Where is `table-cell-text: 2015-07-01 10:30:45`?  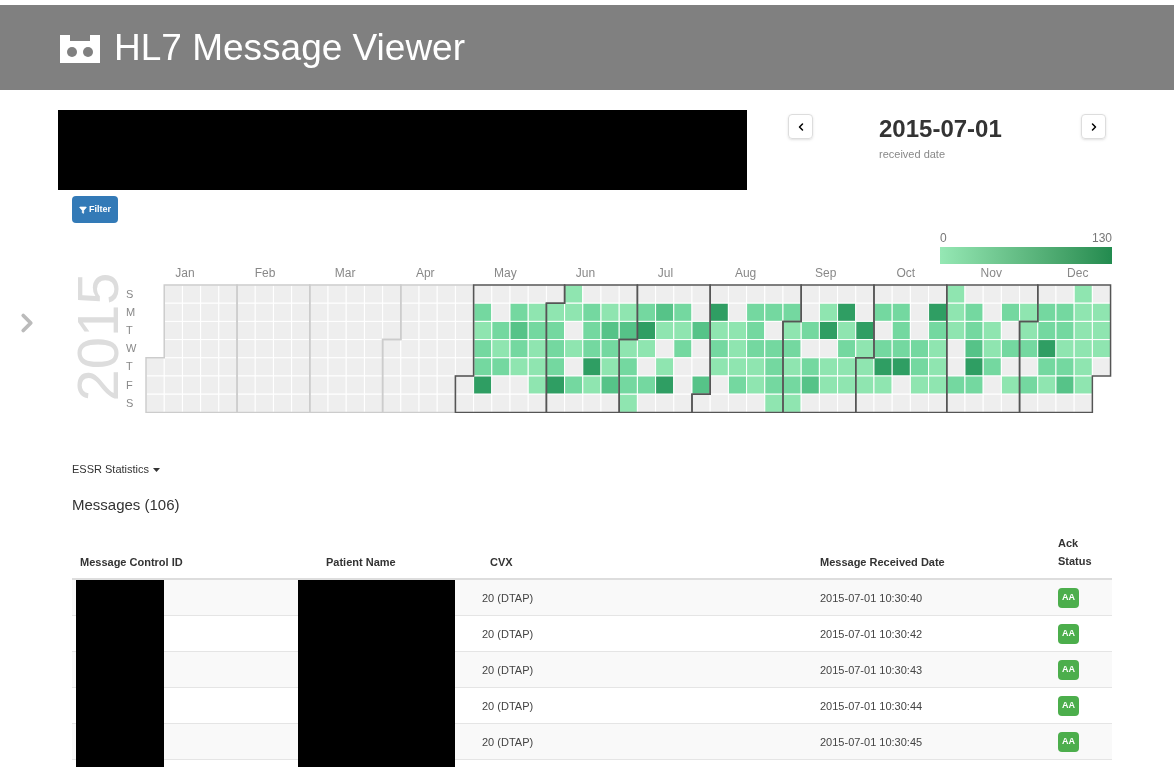 table-cell-text: 2015-07-01 10:30:45 is located at coordinates (871, 742).